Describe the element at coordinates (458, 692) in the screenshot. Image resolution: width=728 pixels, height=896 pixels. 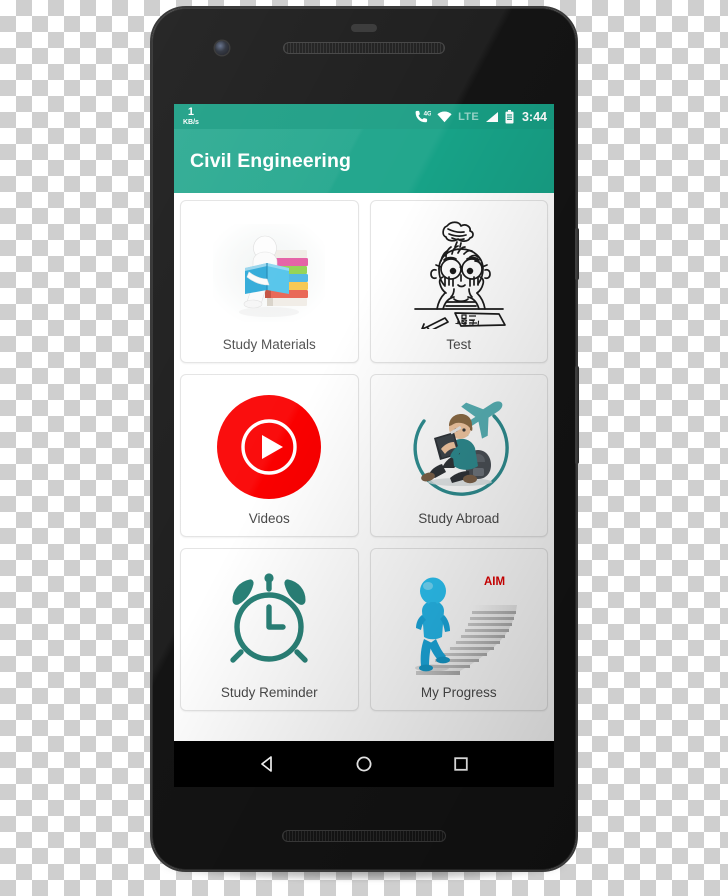
I see `grid-item-label: My Progress` at that location.